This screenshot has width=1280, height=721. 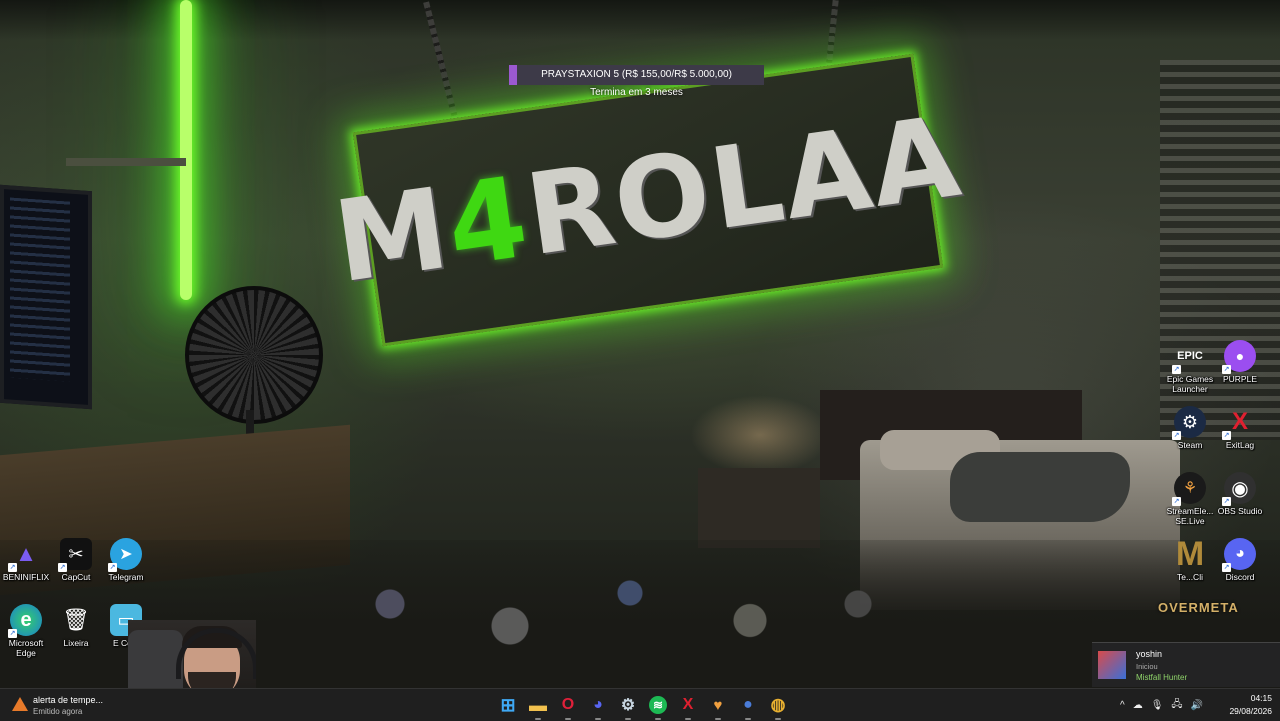 I want to click on beniniflix-icon: ▲ ↗, so click(x=22, y=556).